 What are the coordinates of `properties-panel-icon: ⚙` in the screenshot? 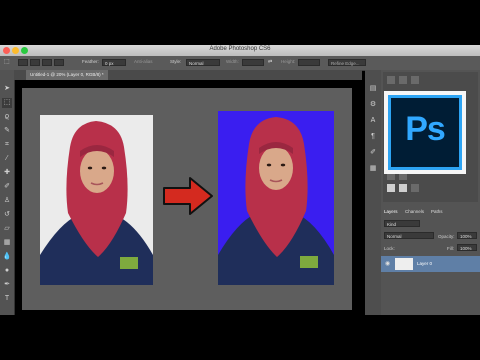 It's located at (373, 105).